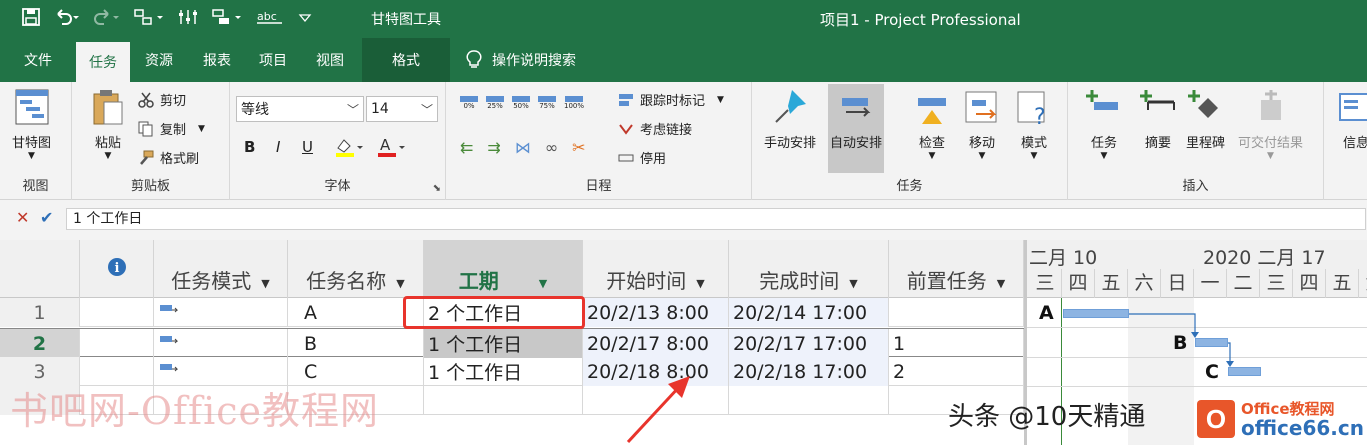 The image size is (1367, 445). What do you see at coordinates (300, 109) in the screenshot?
I see `font-name-combo: 等线 ﹀` at bounding box center [300, 109].